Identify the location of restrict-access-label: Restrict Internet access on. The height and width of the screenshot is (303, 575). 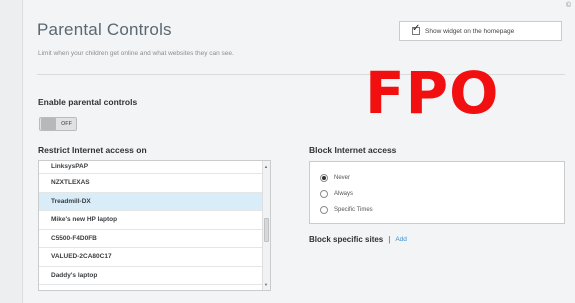
(92, 150).